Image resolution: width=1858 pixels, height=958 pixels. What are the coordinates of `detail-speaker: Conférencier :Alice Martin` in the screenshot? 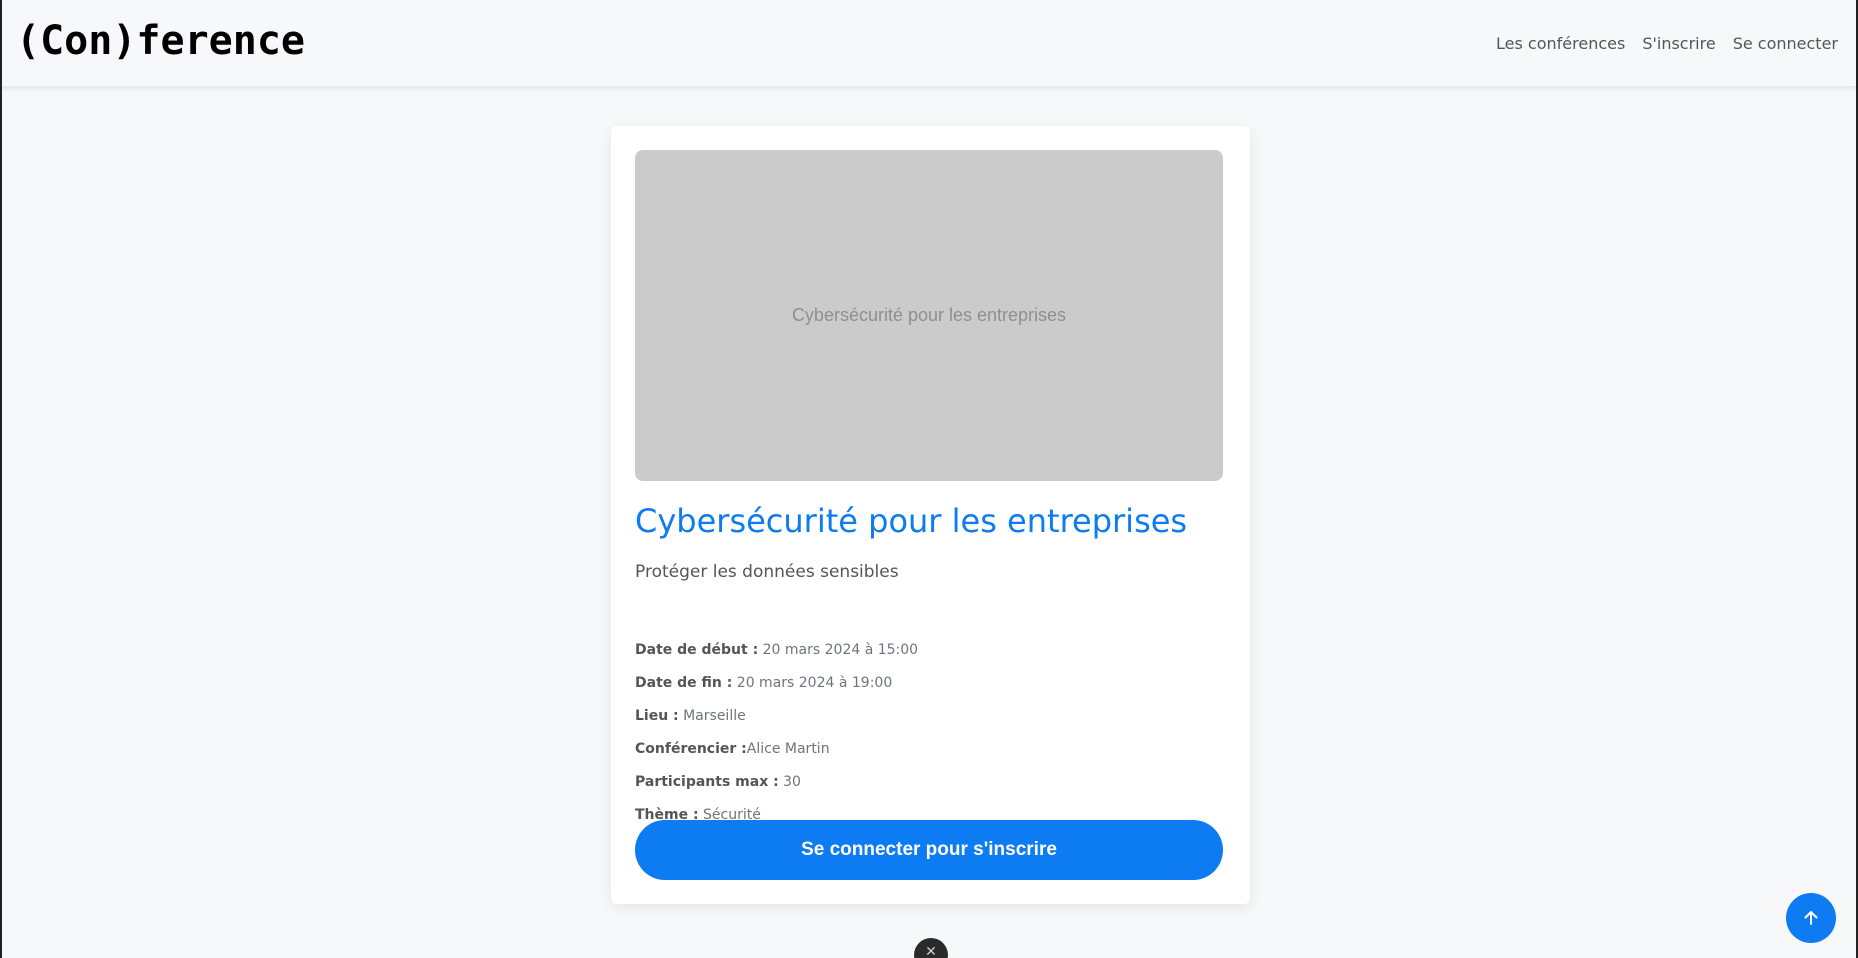 It's located at (732, 749).